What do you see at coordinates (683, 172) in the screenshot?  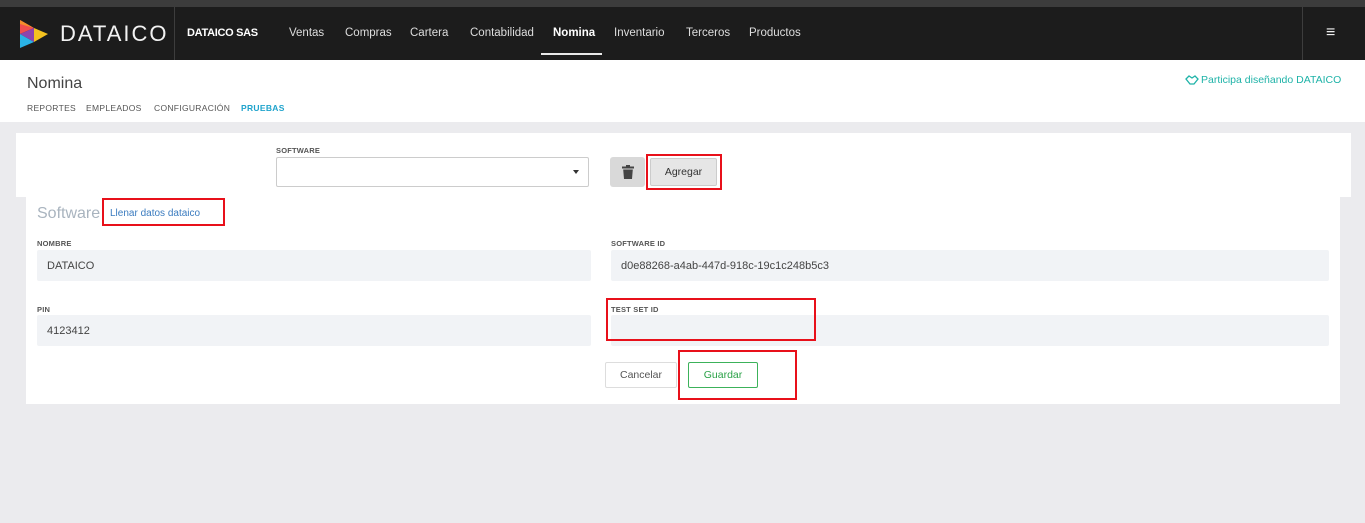 I see `add-software-button: Agregar` at bounding box center [683, 172].